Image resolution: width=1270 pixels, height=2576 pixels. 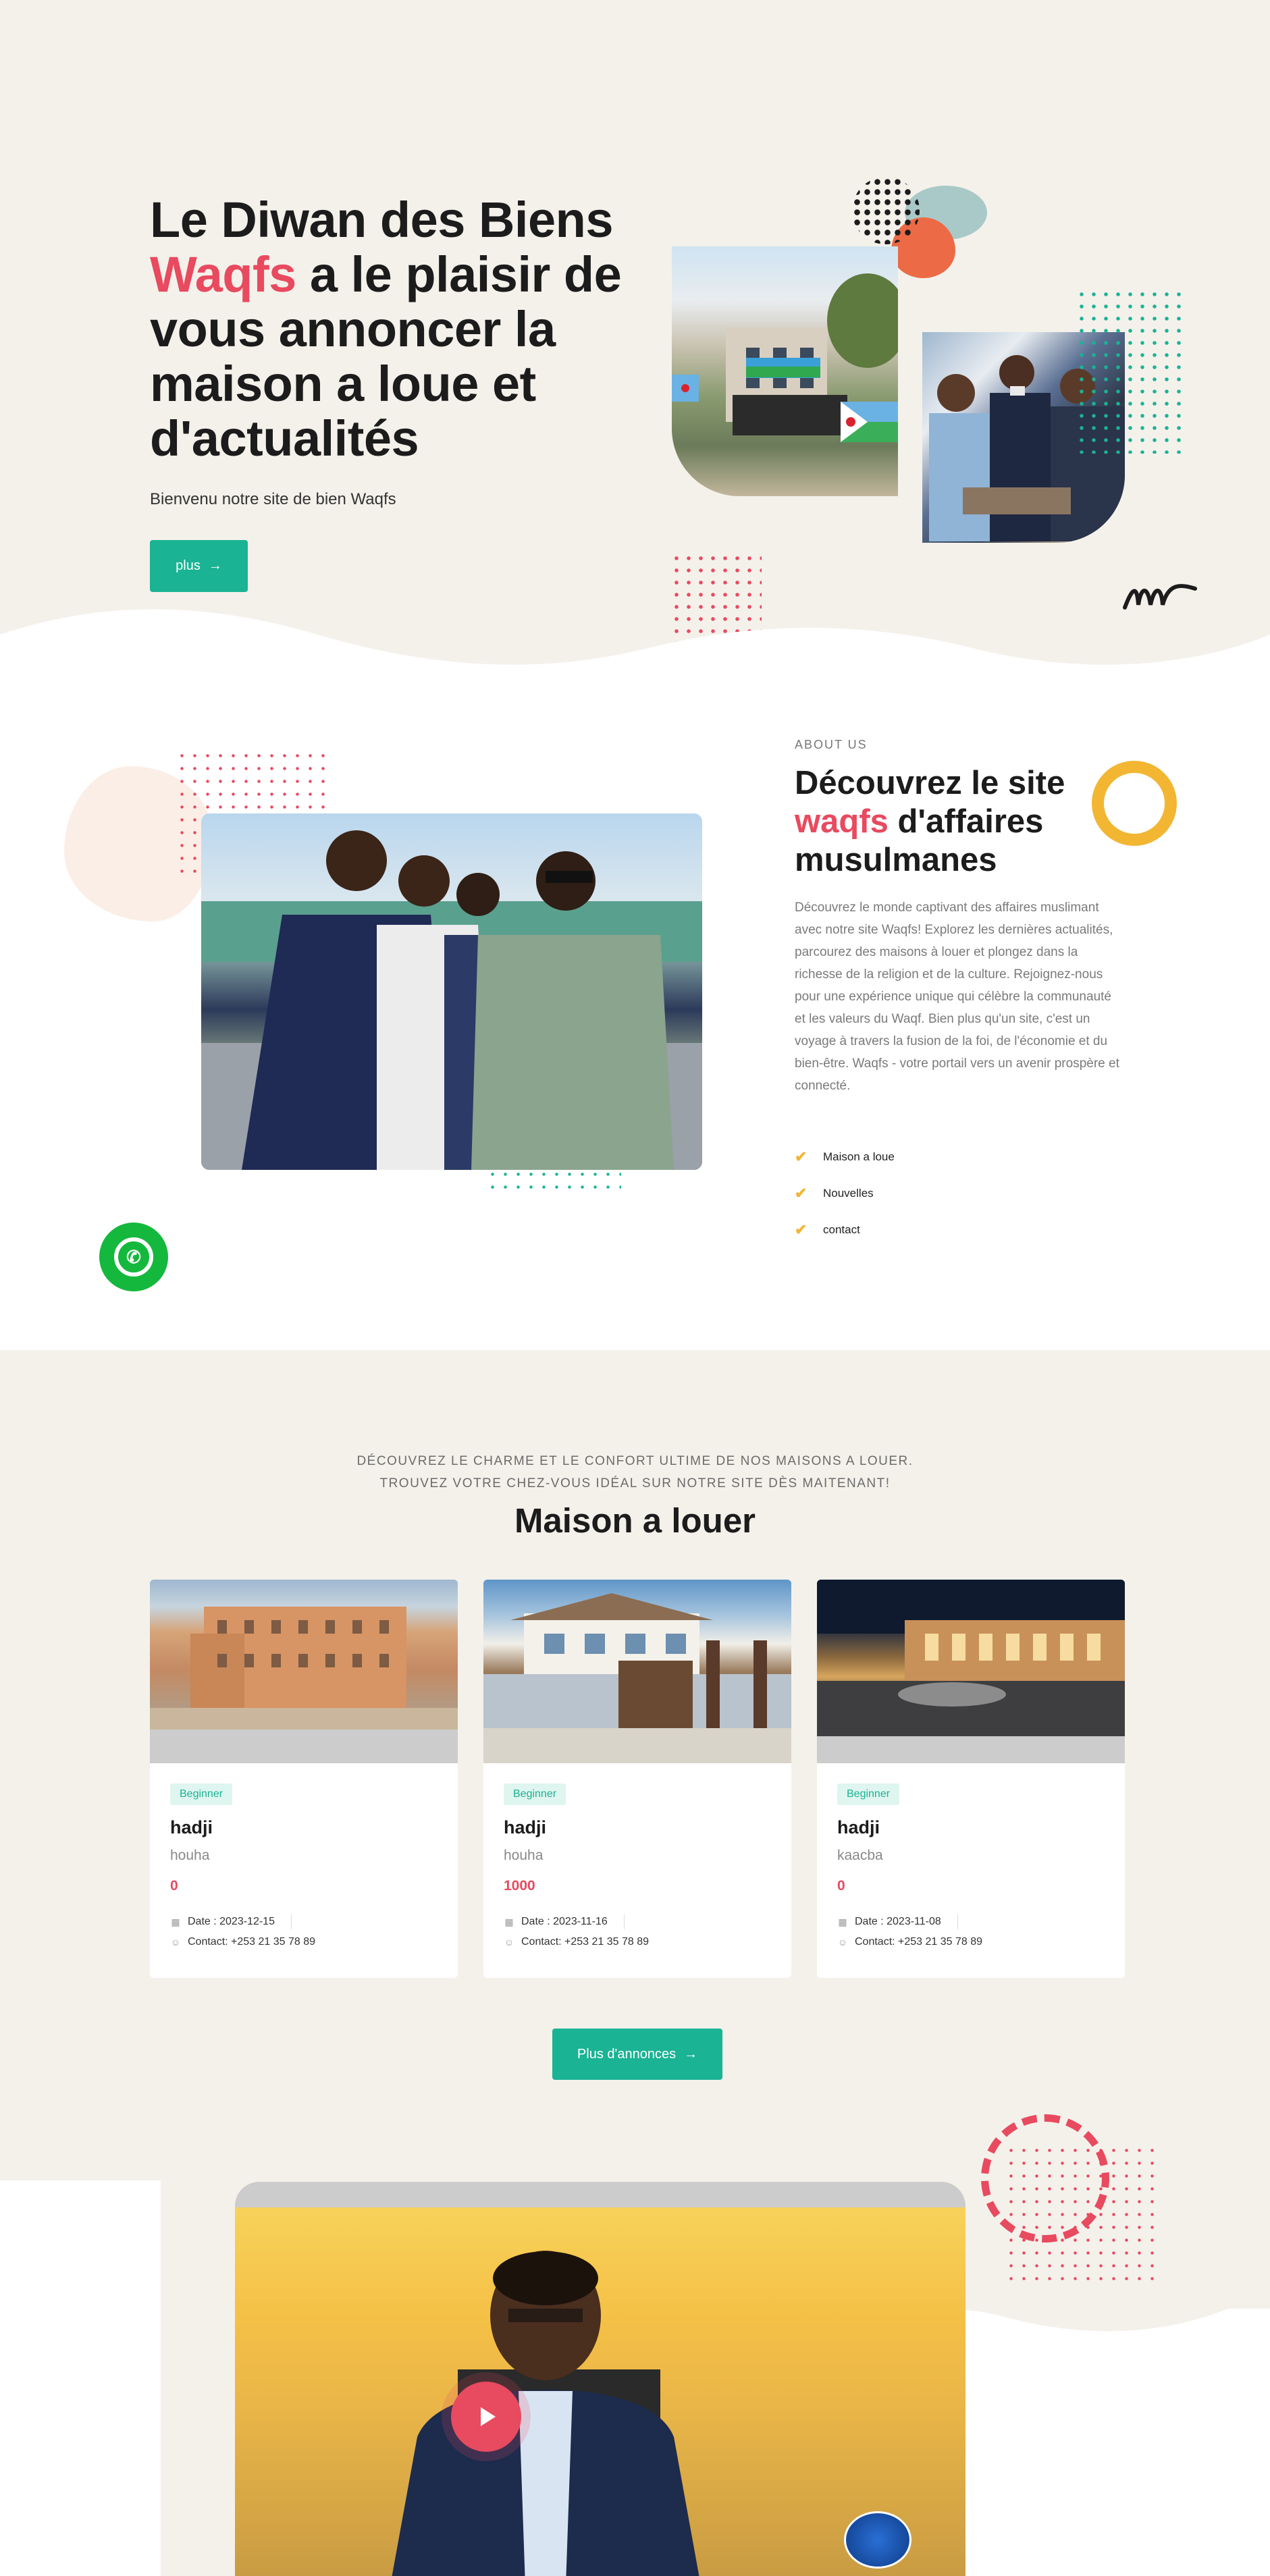 I want to click on decorative-teal-dots-about, so click(x=553, y=1181).